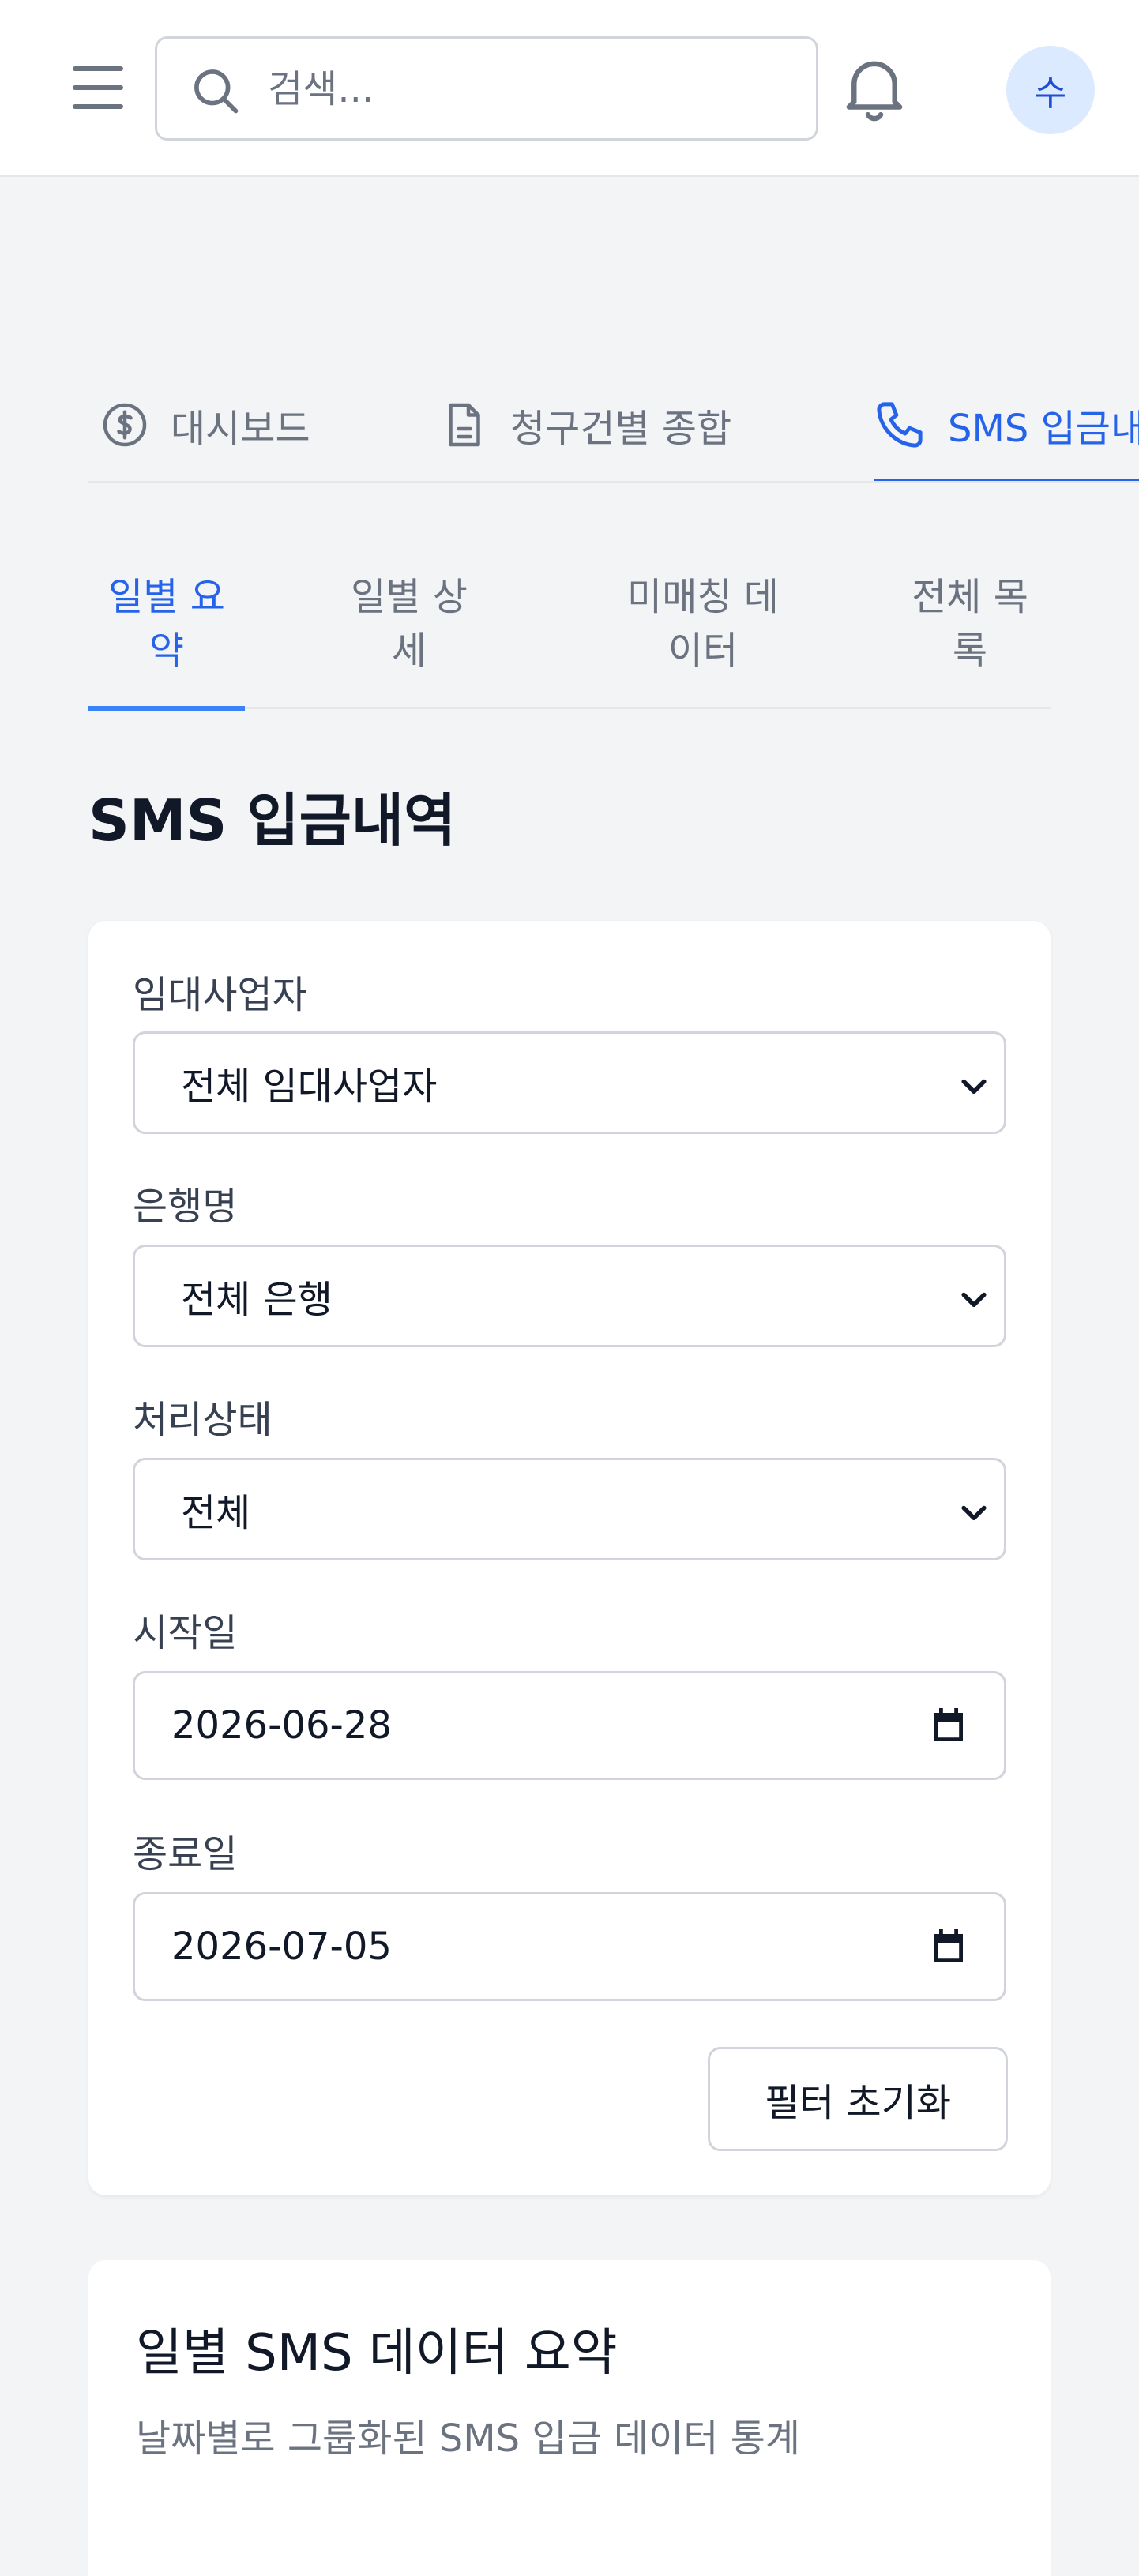 The height and width of the screenshot is (2576, 1139). What do you see at coordinates (186, 1633) in the screenshot?
I see `start-date-label: 시작일` at bounding box center [186, 1633].